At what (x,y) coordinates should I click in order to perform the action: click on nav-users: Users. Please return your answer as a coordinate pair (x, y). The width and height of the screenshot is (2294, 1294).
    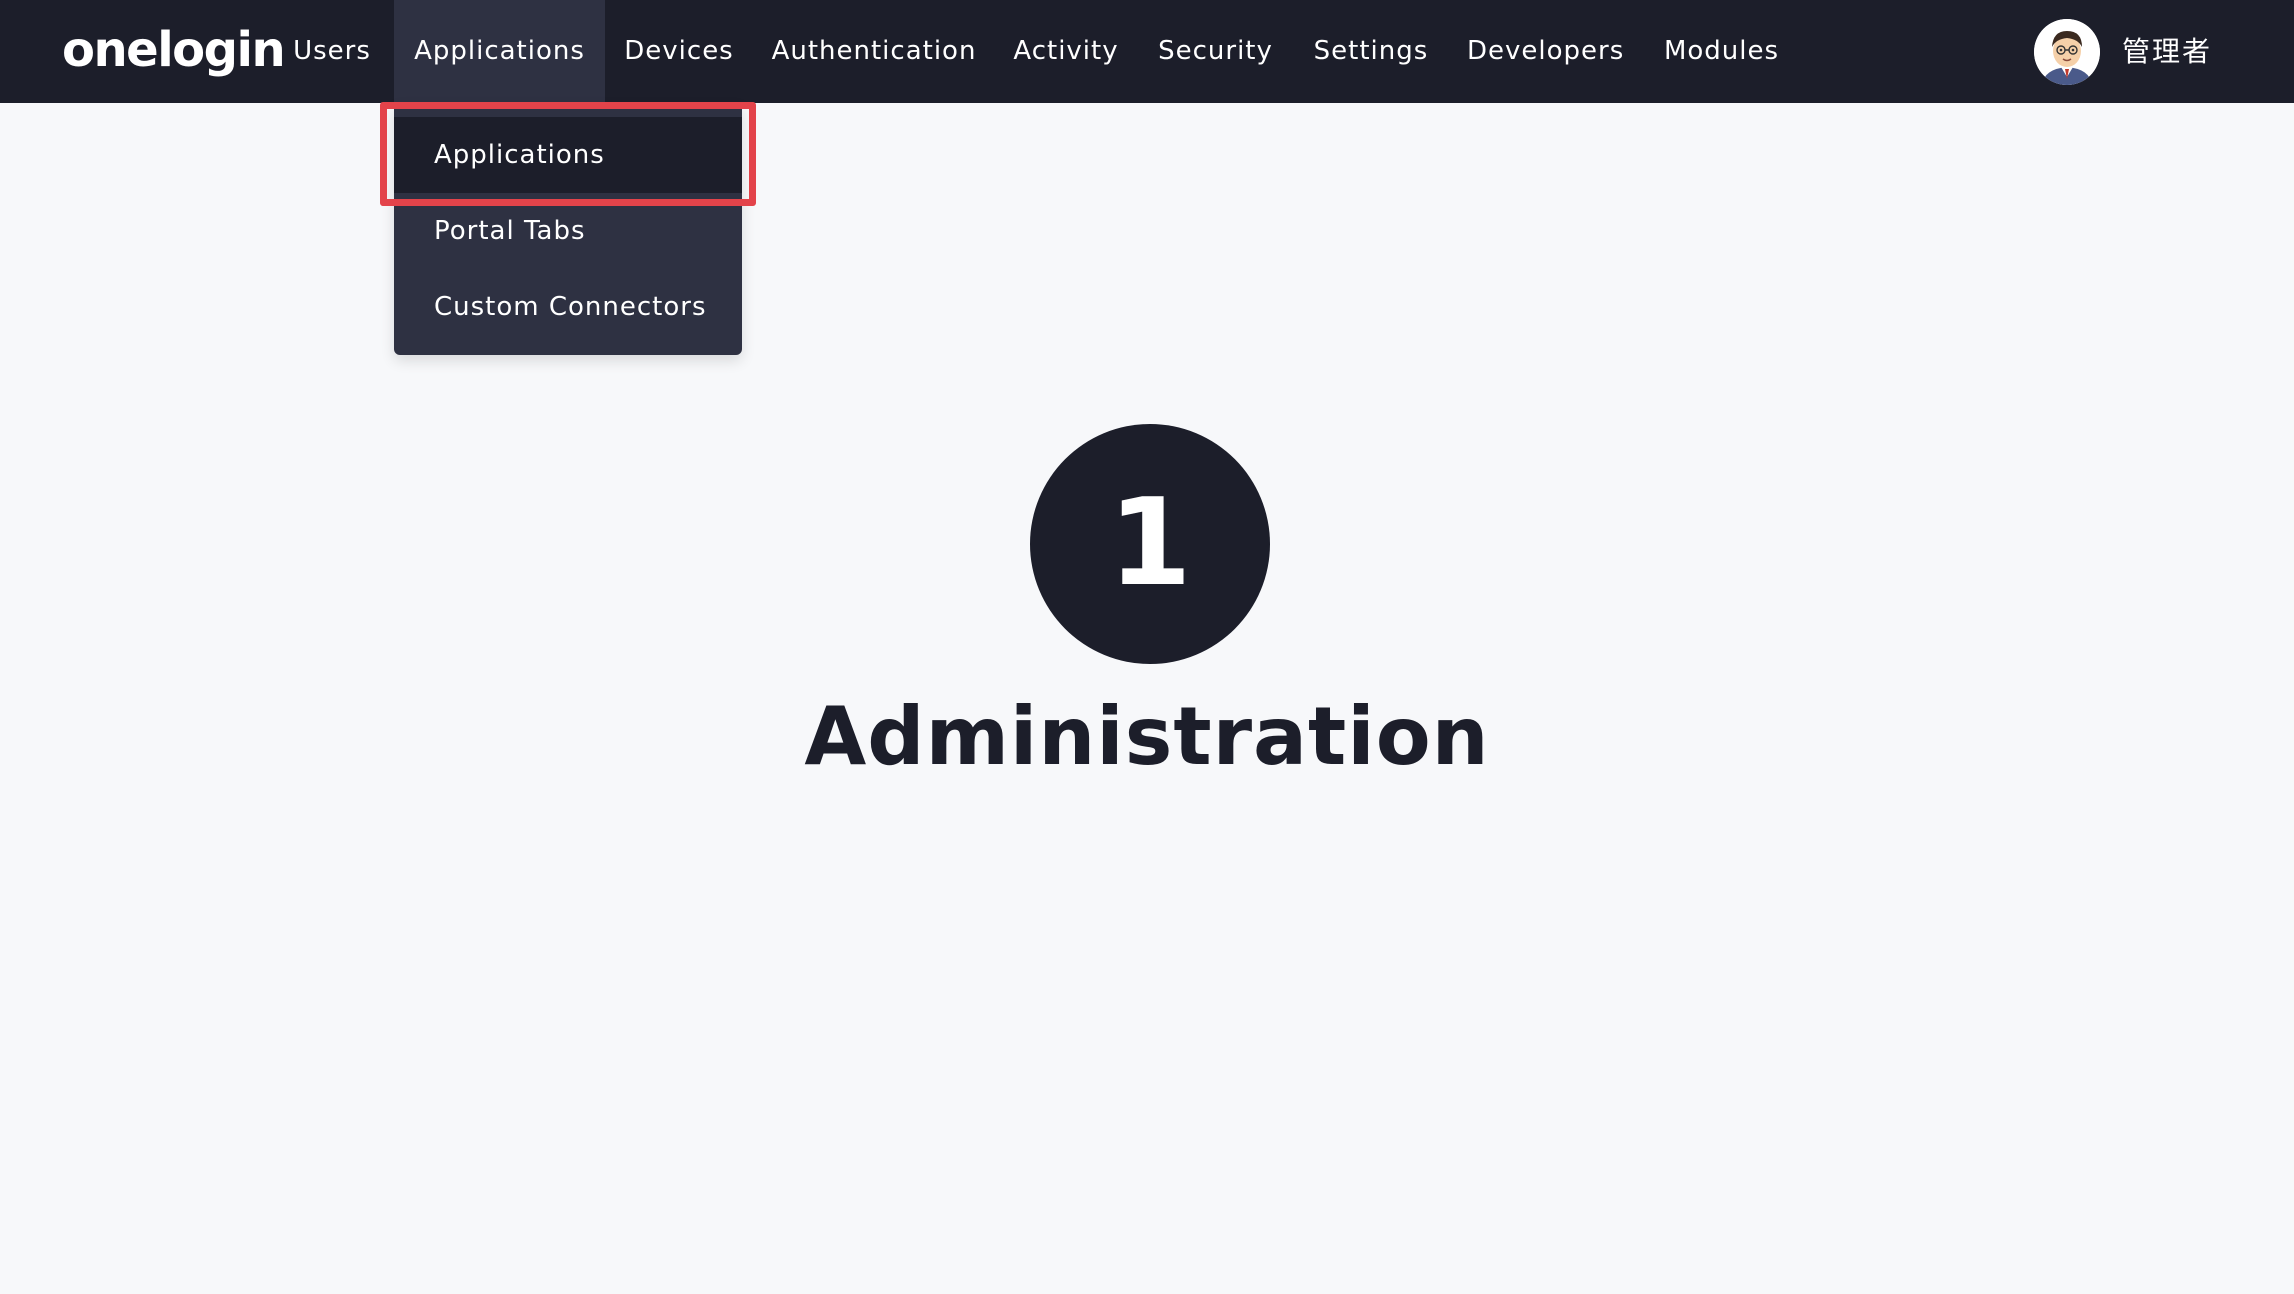
    Looking at the image, I should click on (332, 51).